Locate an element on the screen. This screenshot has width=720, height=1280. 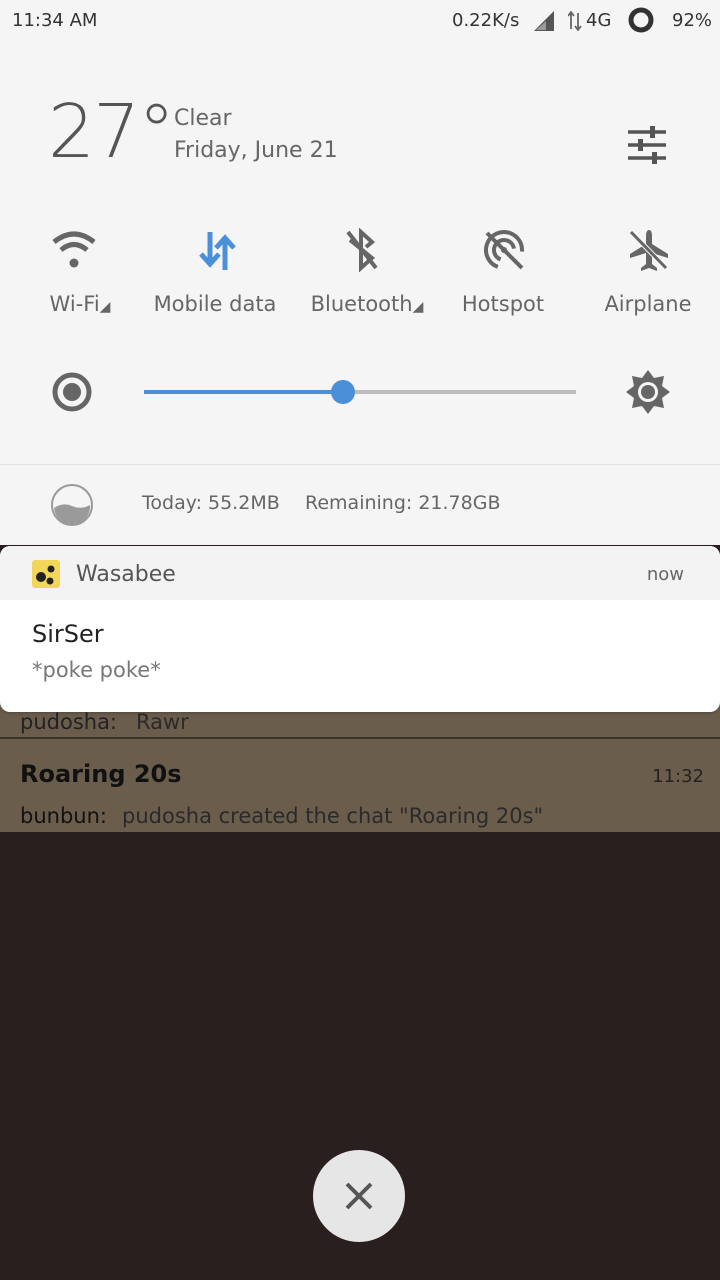
partial-chat-sender: pudosha: is located at coordinates (69, 722).